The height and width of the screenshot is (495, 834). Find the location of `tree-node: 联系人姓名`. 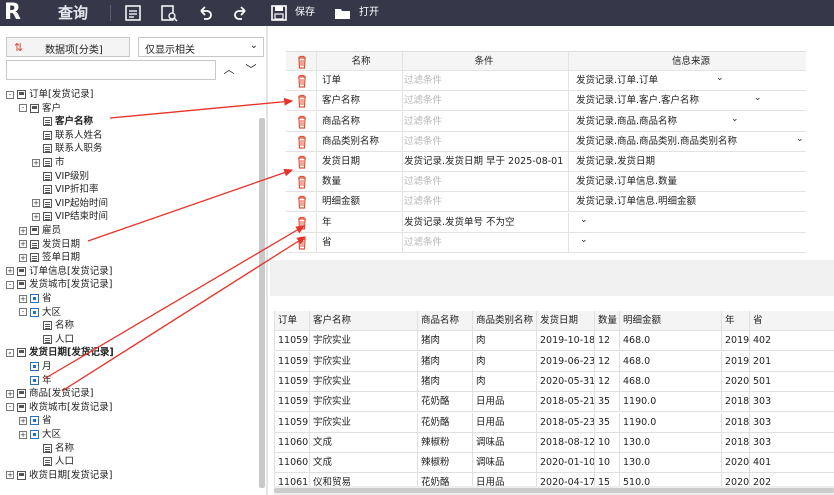

tree-node: 联系人姓名 is located at coordinates (67, 135).